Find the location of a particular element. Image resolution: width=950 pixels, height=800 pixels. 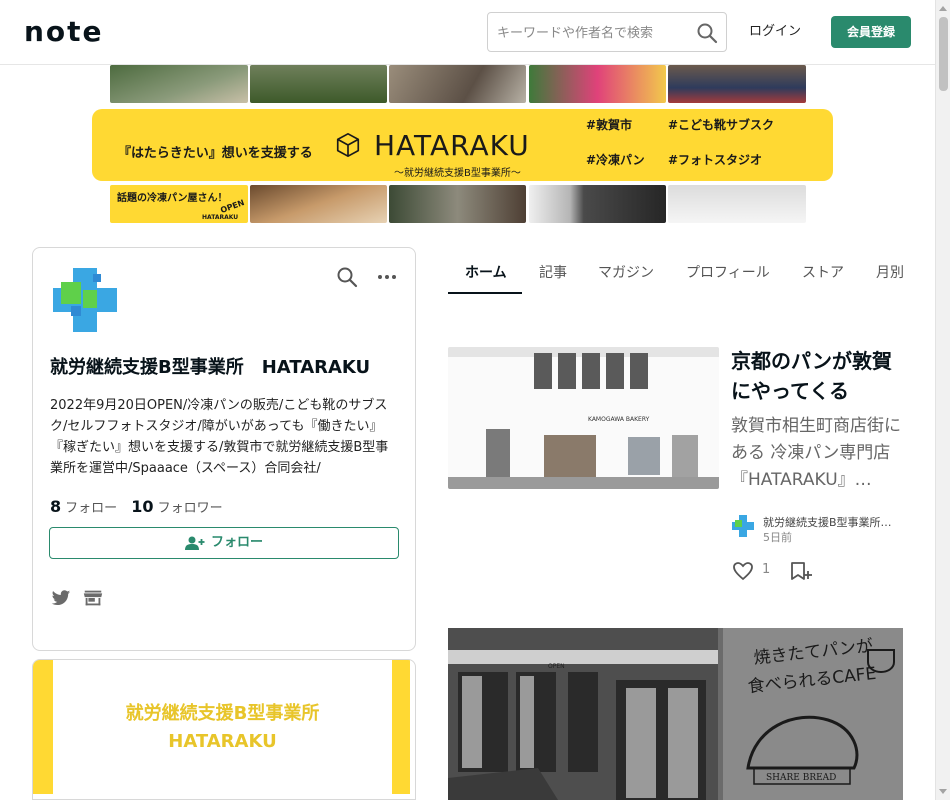

article-image-sign: KAMOGAWA BAKERY is located at coordinates (619, 419).